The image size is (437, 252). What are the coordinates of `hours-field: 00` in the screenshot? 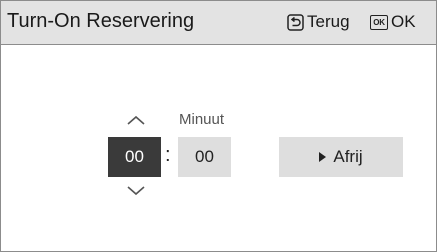 It's located at (134, 157).